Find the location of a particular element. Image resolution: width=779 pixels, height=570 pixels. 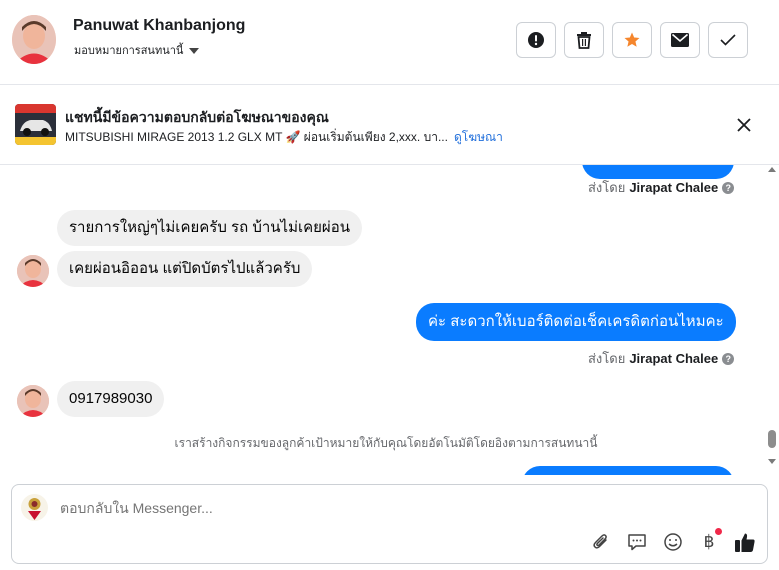

baht-icon: ฿ is located at coordinates (709, 542).